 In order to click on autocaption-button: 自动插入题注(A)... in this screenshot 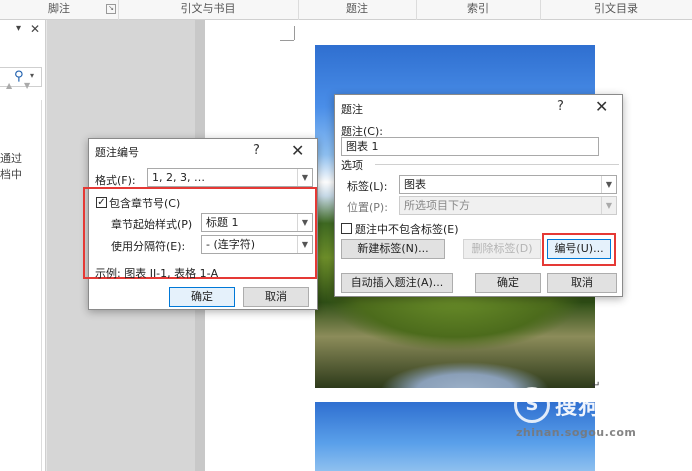, I will do `click(397, 283)`.